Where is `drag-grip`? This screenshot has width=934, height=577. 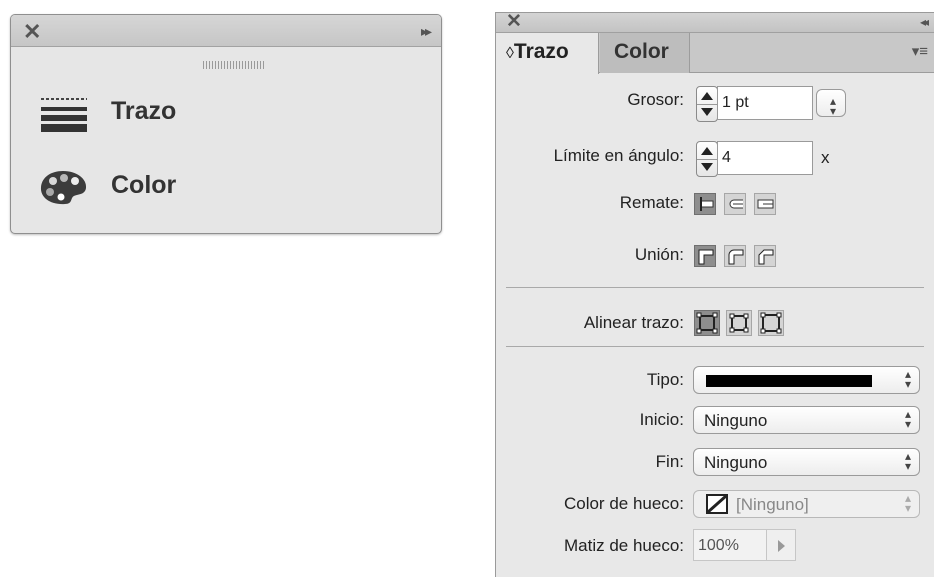
drag-grip is located at coordinates (234, 65).